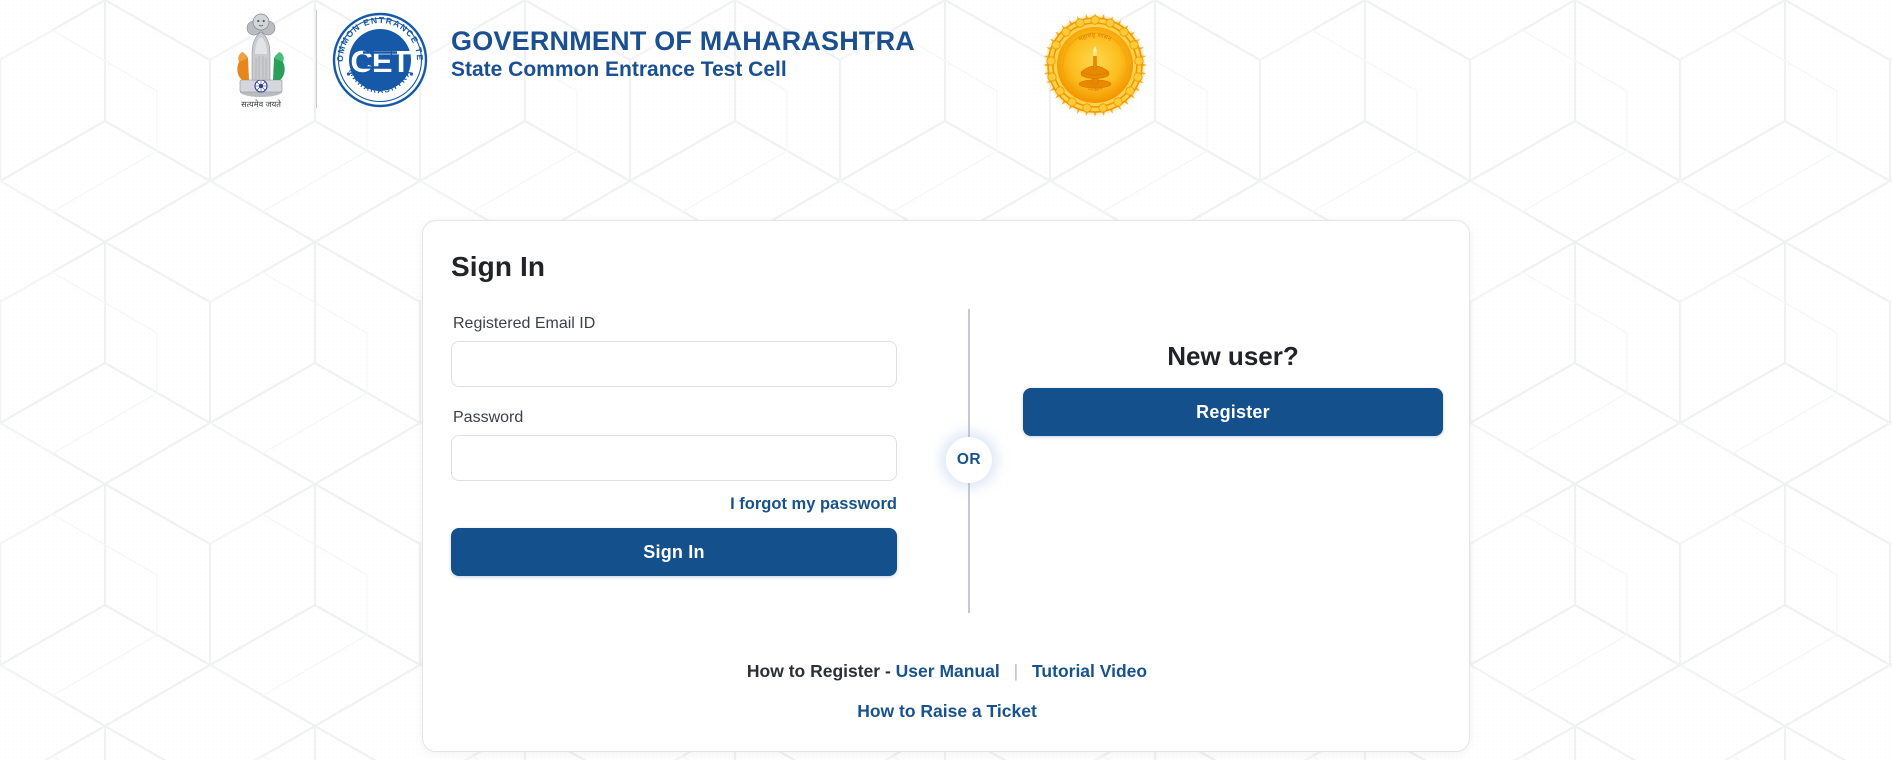 Image resolution: width=1892 pixels, height=760 pixels. I want to click on tutorial-video-link: Tutorial Video, so click(1089, 671).